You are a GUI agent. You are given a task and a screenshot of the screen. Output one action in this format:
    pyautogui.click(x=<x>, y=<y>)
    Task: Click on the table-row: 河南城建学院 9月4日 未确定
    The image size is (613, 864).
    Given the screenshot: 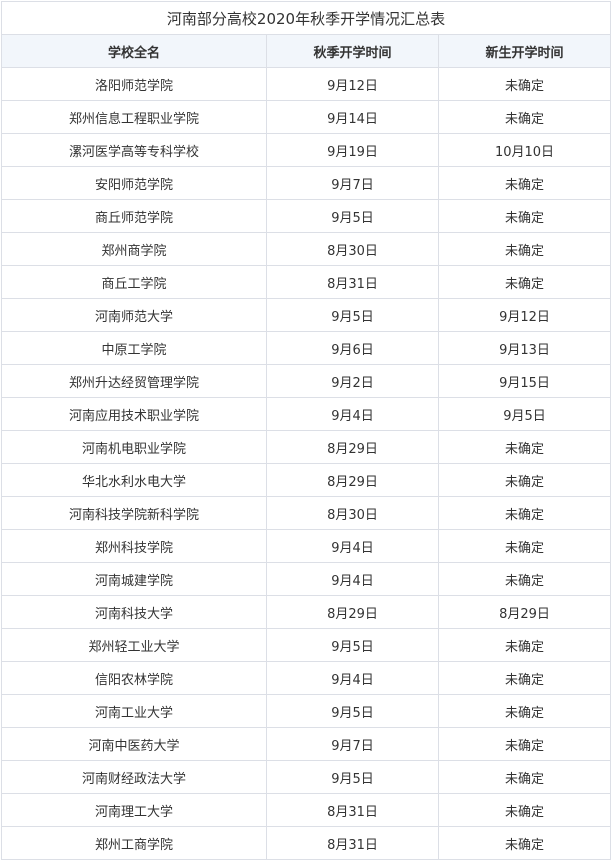 What is the action you would take?
    pyautogui.click(x=306, y=579)
    